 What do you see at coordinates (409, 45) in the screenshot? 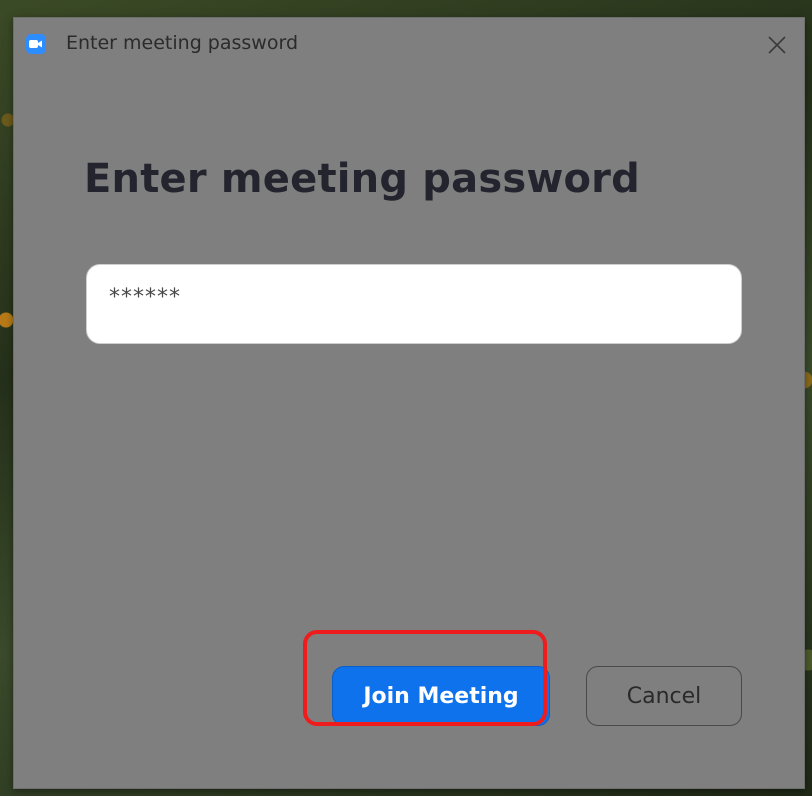
I see `title-bar: Enter meeting password` at bounding box center [409, 45].